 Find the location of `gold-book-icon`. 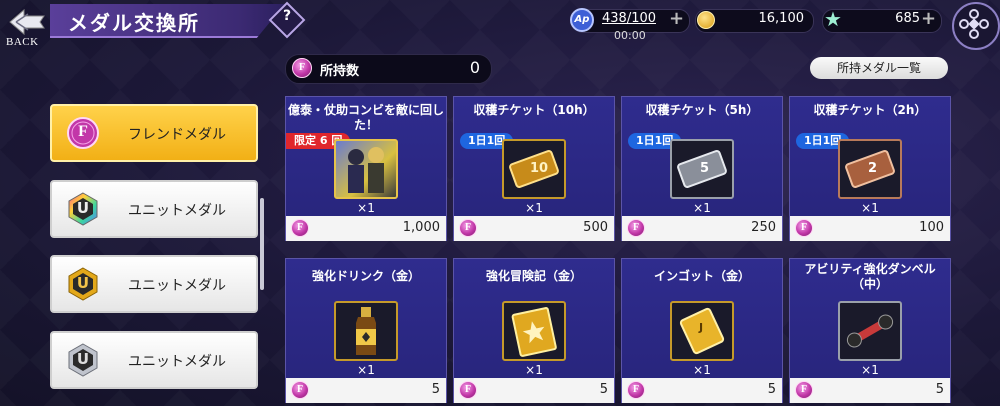

gold-book-icon is located at coordinates (534, 331).